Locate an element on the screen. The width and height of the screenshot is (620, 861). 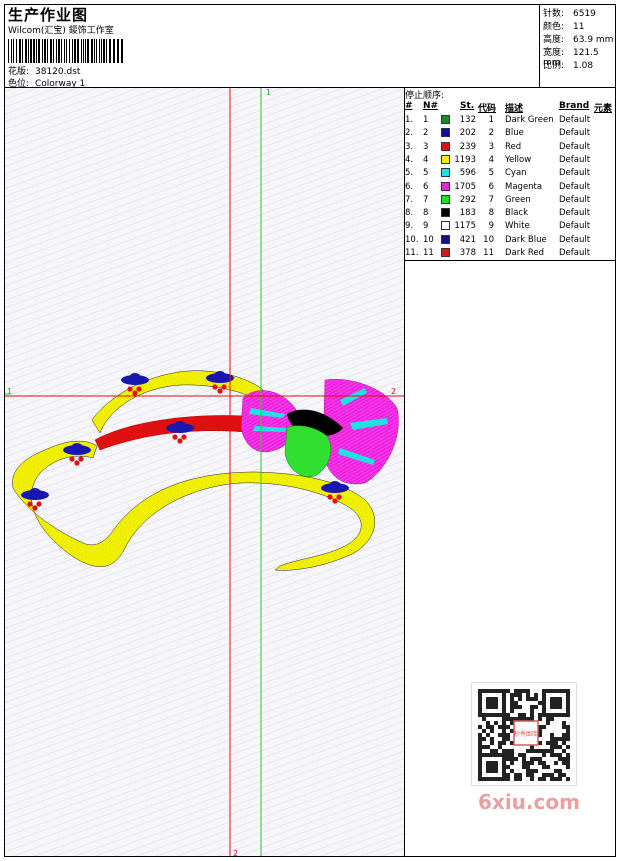
stop-sequence-title: 停止顺序: is located at coordinates (425, 96).